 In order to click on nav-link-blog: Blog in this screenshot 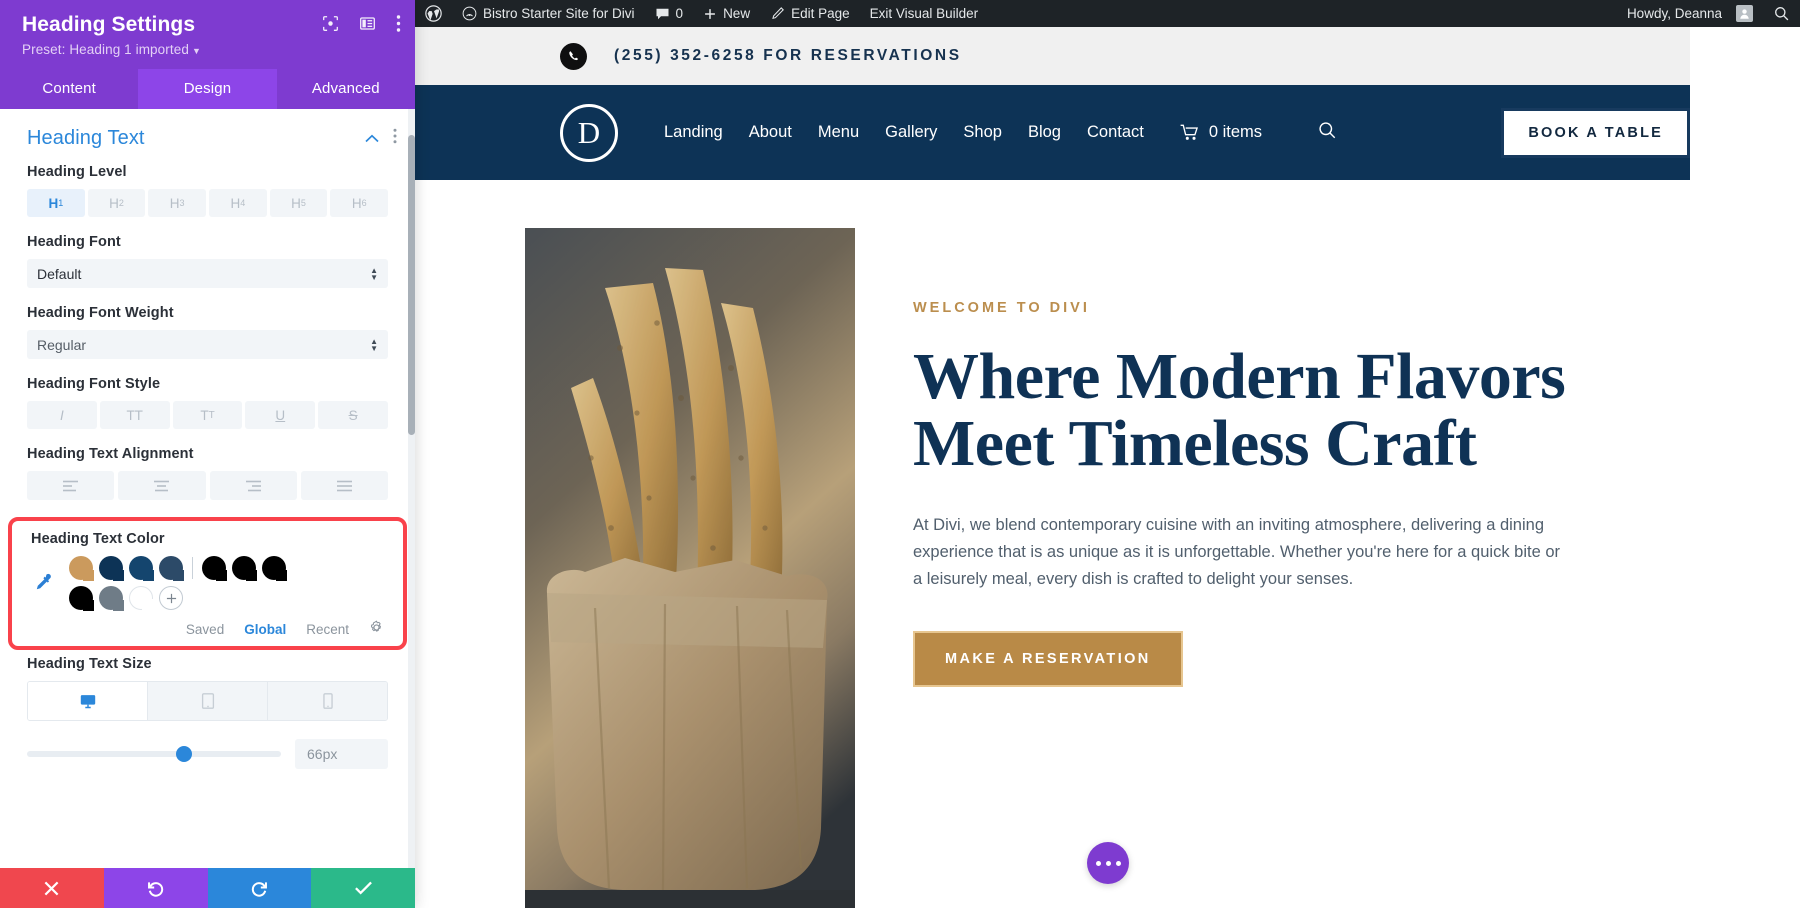, I will do `click(1044, 132)`.